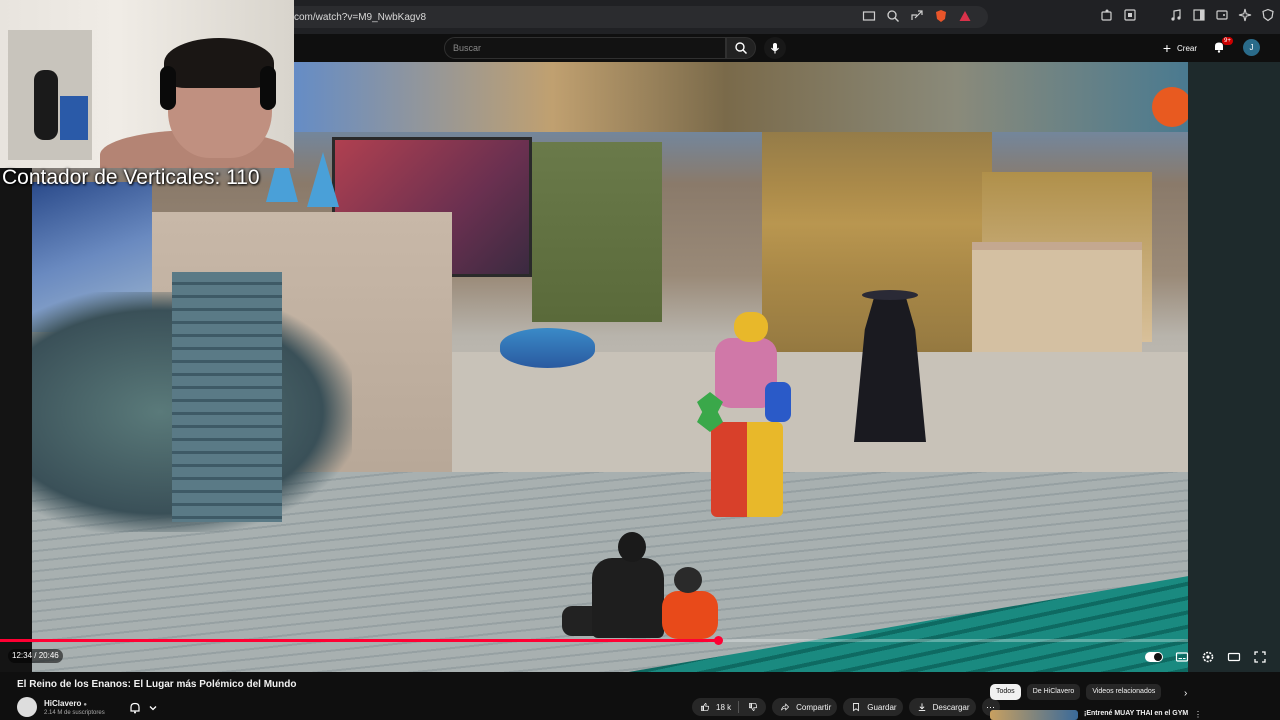  I want to click on like-divider, so click(739, 707).